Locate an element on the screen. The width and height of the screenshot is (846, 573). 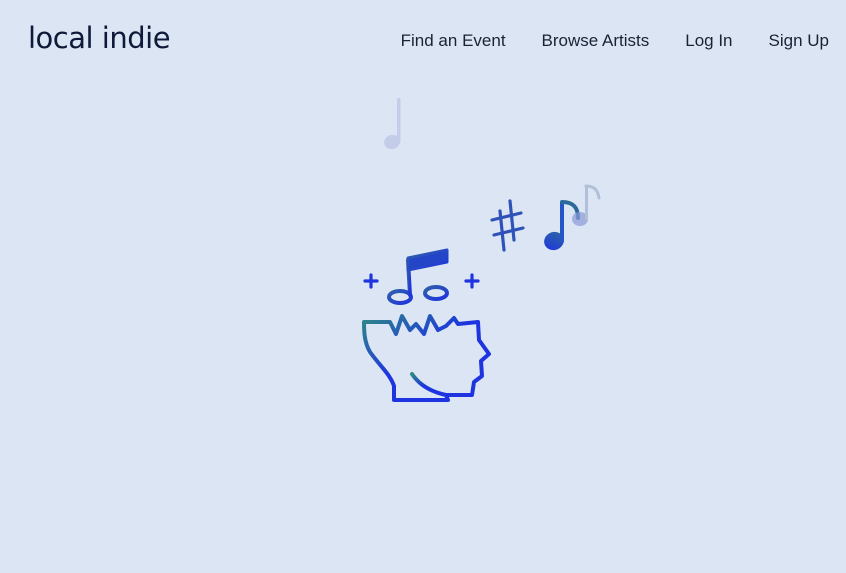
music-note-icon is located at coordinates (392, 124).